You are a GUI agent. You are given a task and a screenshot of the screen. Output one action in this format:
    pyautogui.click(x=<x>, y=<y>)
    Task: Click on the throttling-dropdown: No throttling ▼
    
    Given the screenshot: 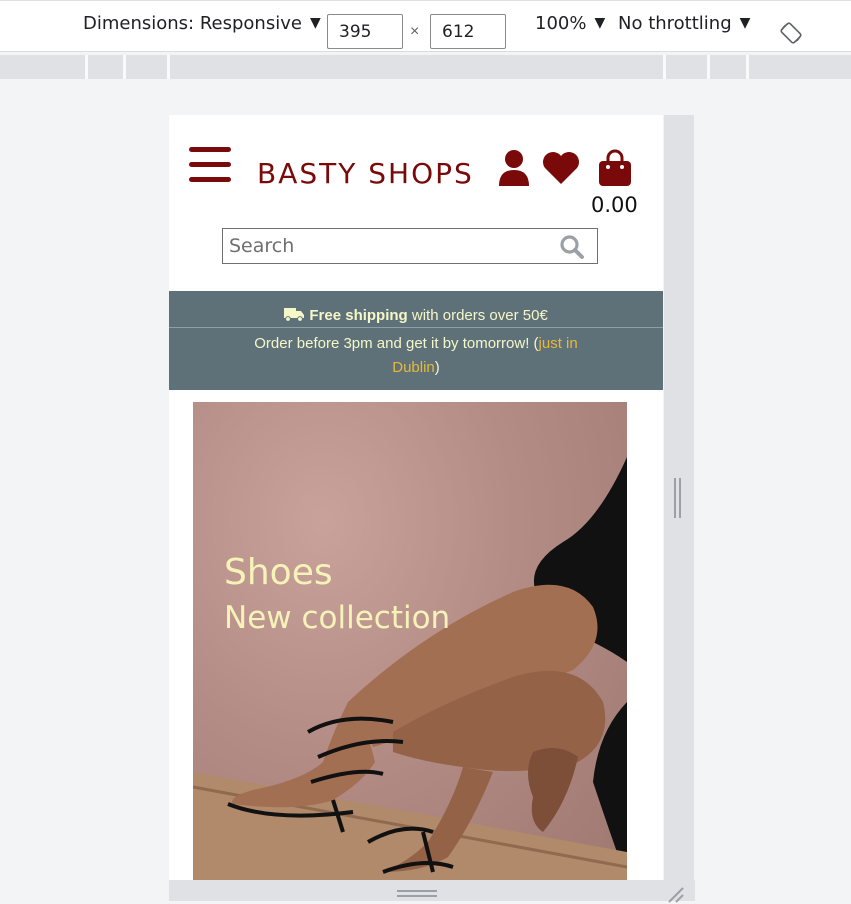 What is the action you would take?
    pyautogui.click(x=684, y=23)
    